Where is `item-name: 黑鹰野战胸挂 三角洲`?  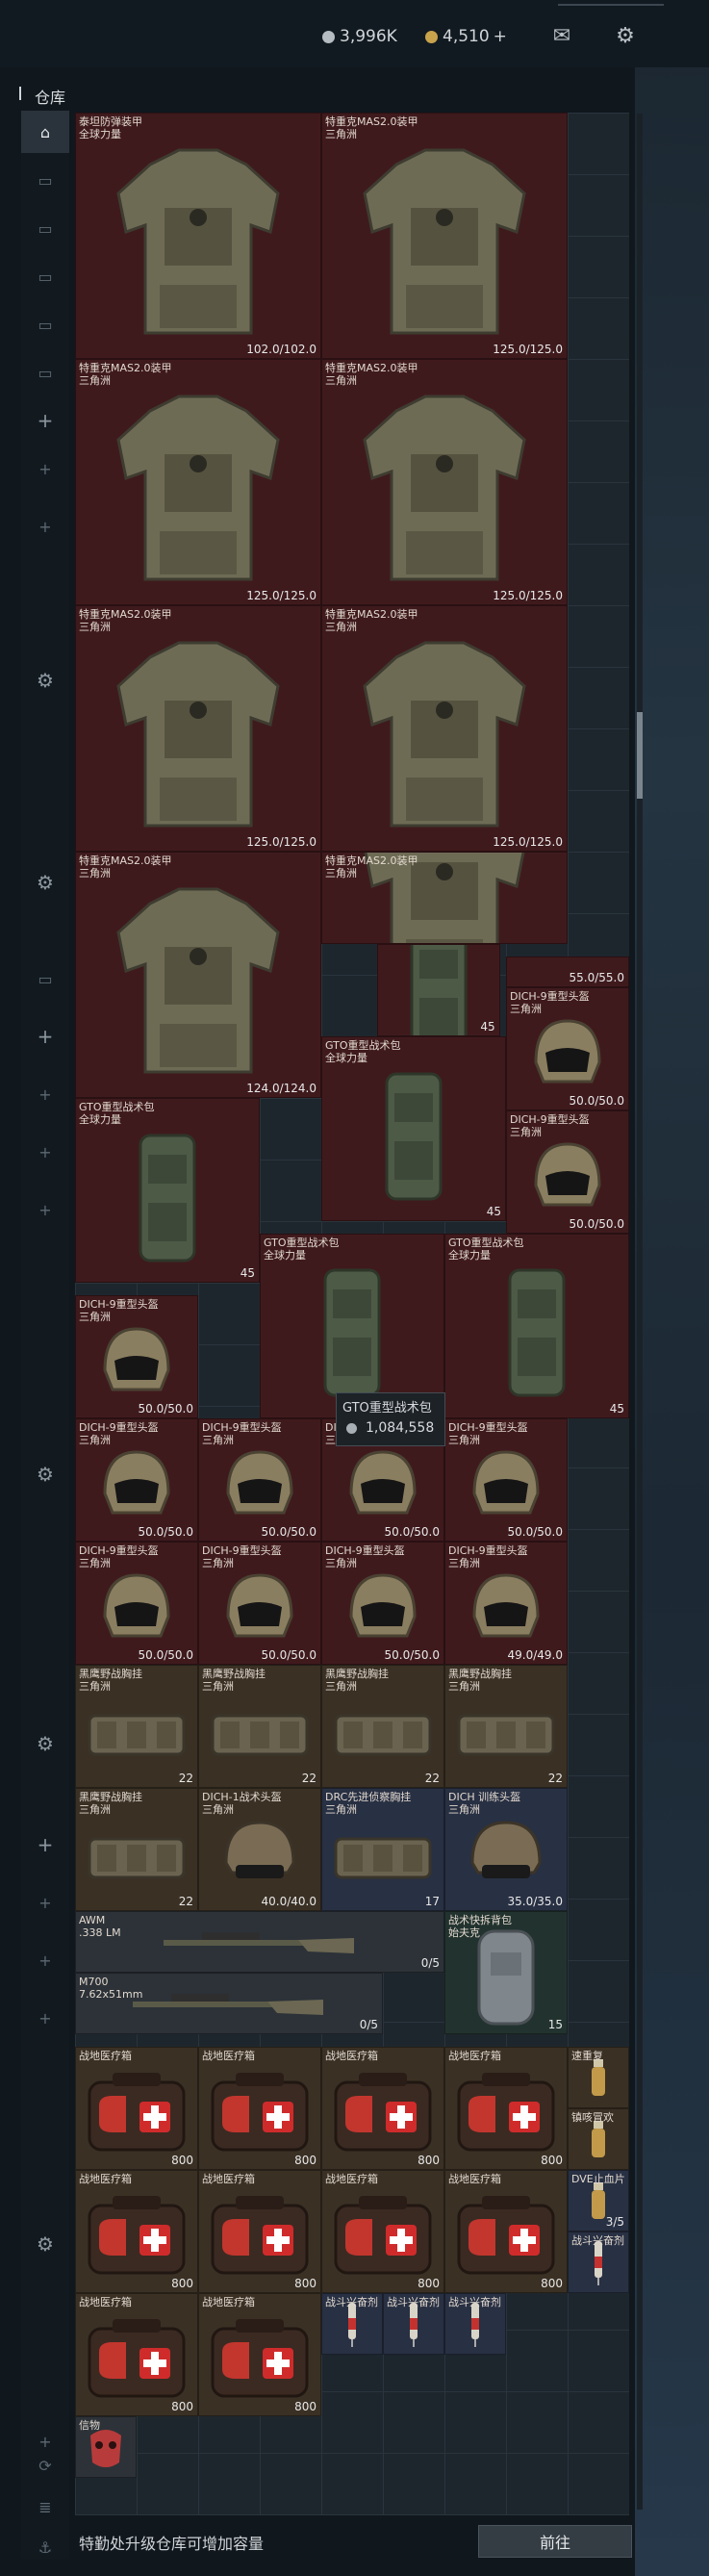
item-name: 黑鹰野战胸挂 三角洲 is located at coordinates (234, 1680).